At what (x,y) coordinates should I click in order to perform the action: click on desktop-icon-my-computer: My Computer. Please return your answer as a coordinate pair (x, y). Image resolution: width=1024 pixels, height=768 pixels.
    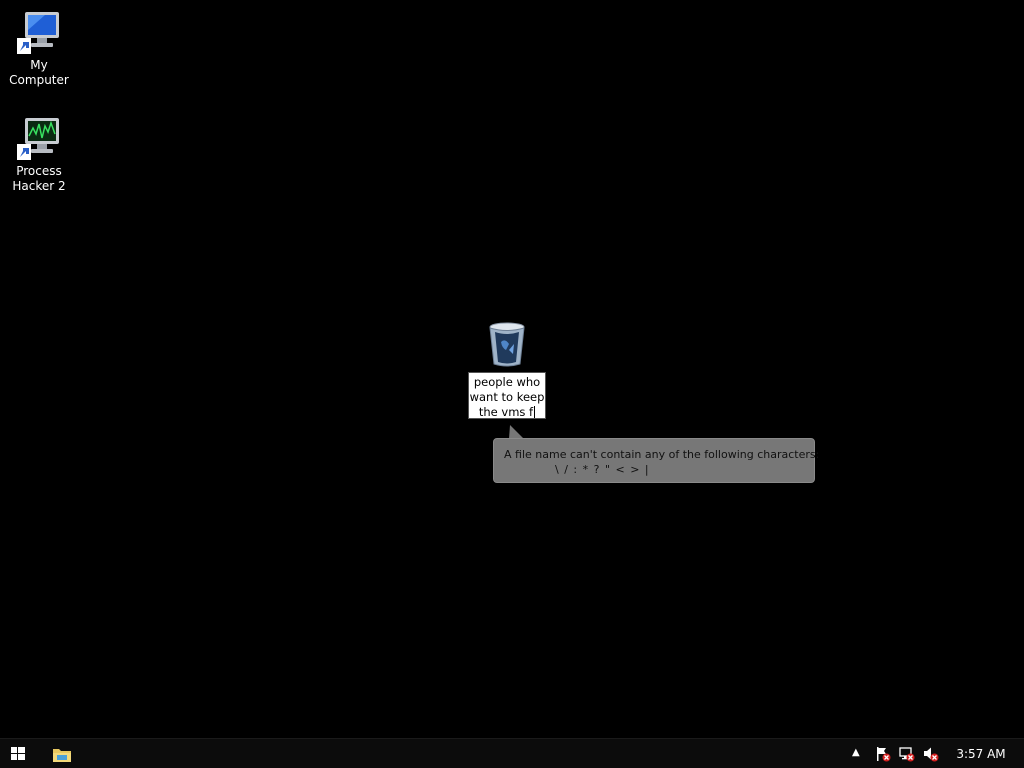
    Looking at the image, I should click on (39, 48).